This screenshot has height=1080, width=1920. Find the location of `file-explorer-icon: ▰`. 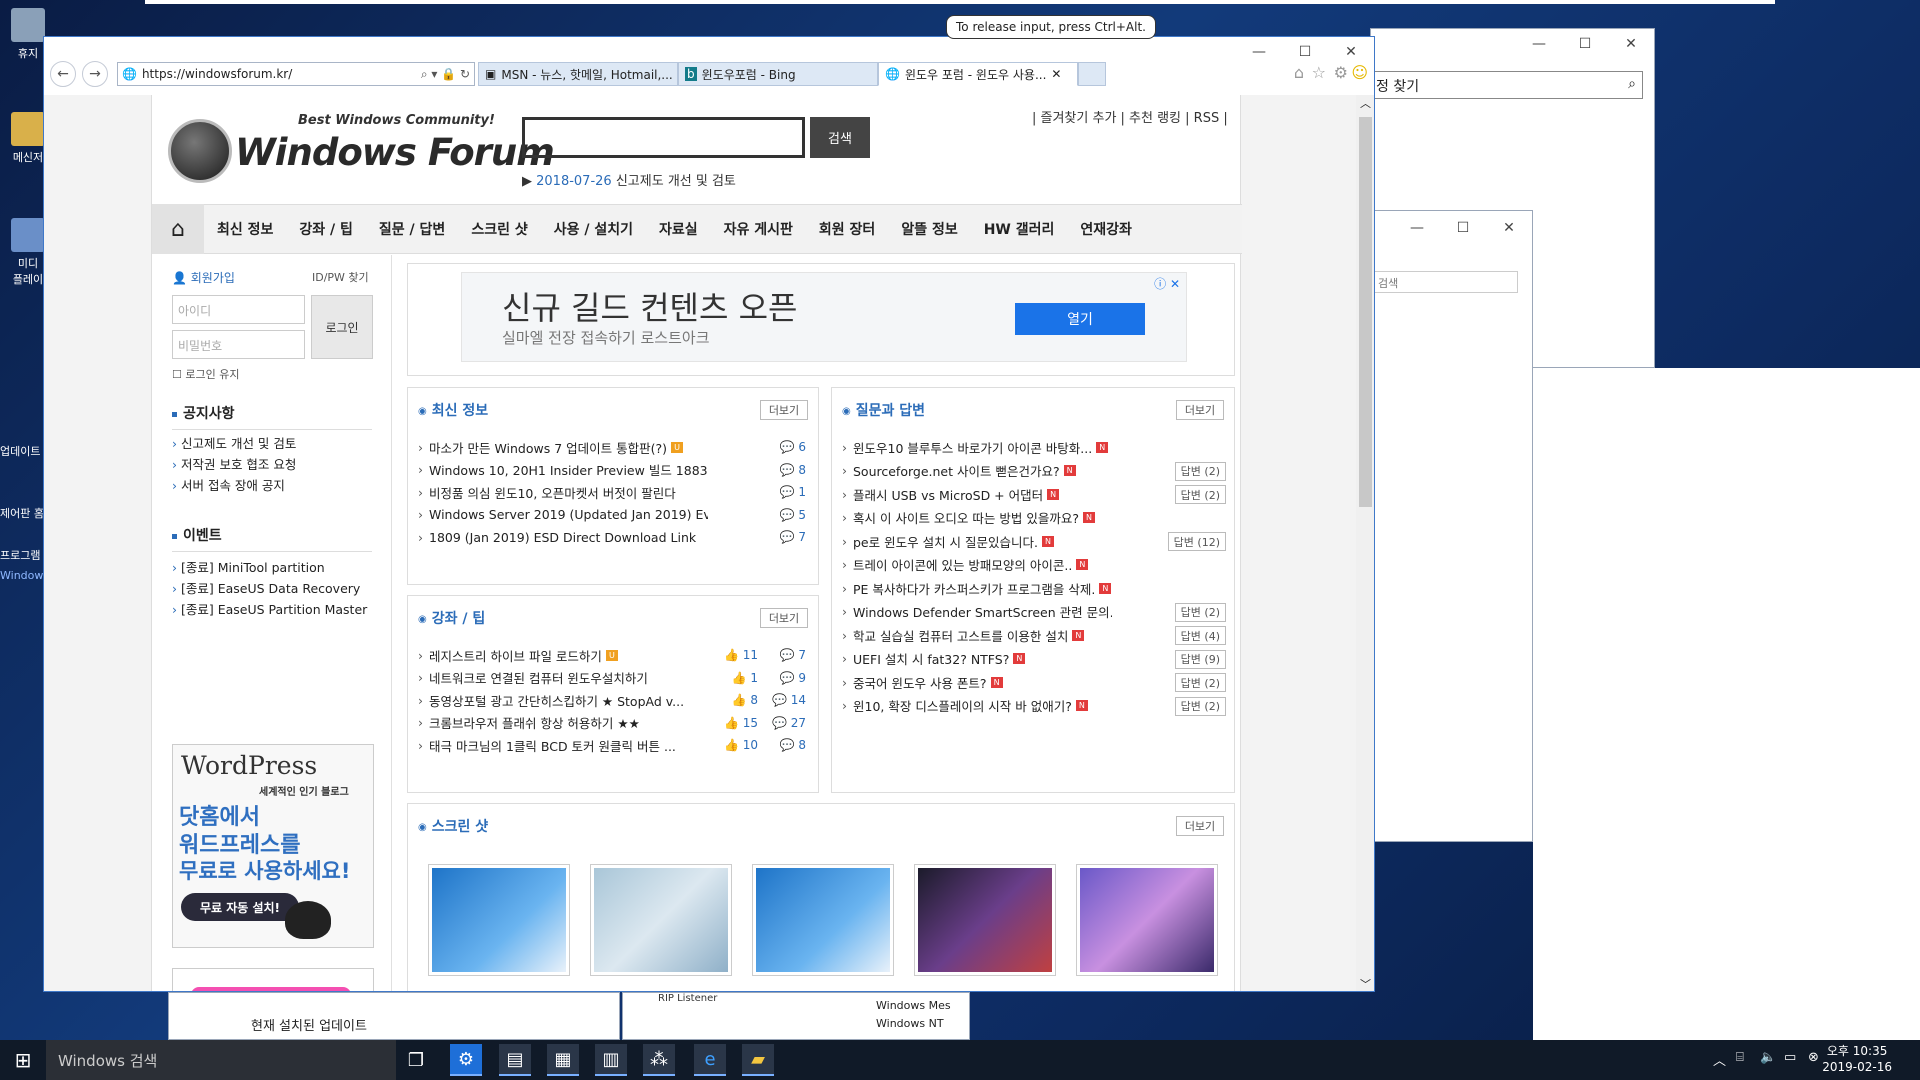

file-explorer-icon: ▰ is located at coordinates (758, 1060).